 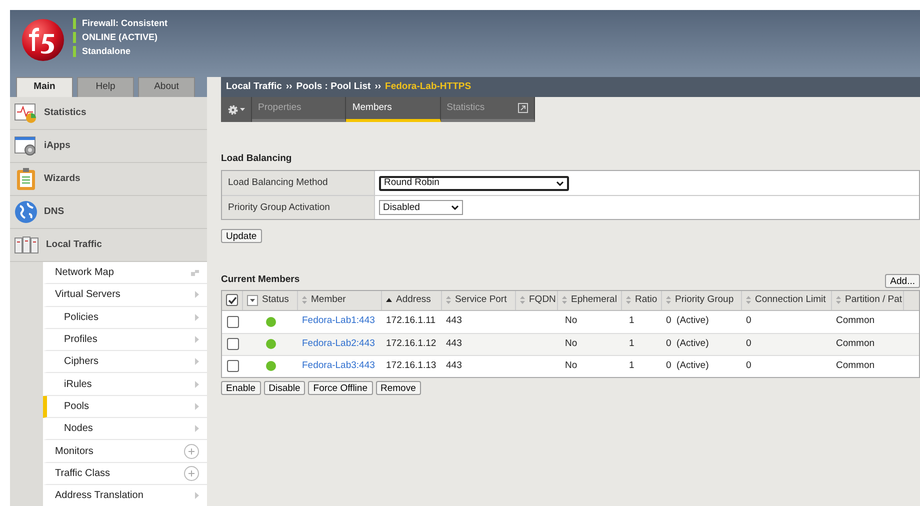 I want to click on action-button: Disable, so click(x=285, y=387).